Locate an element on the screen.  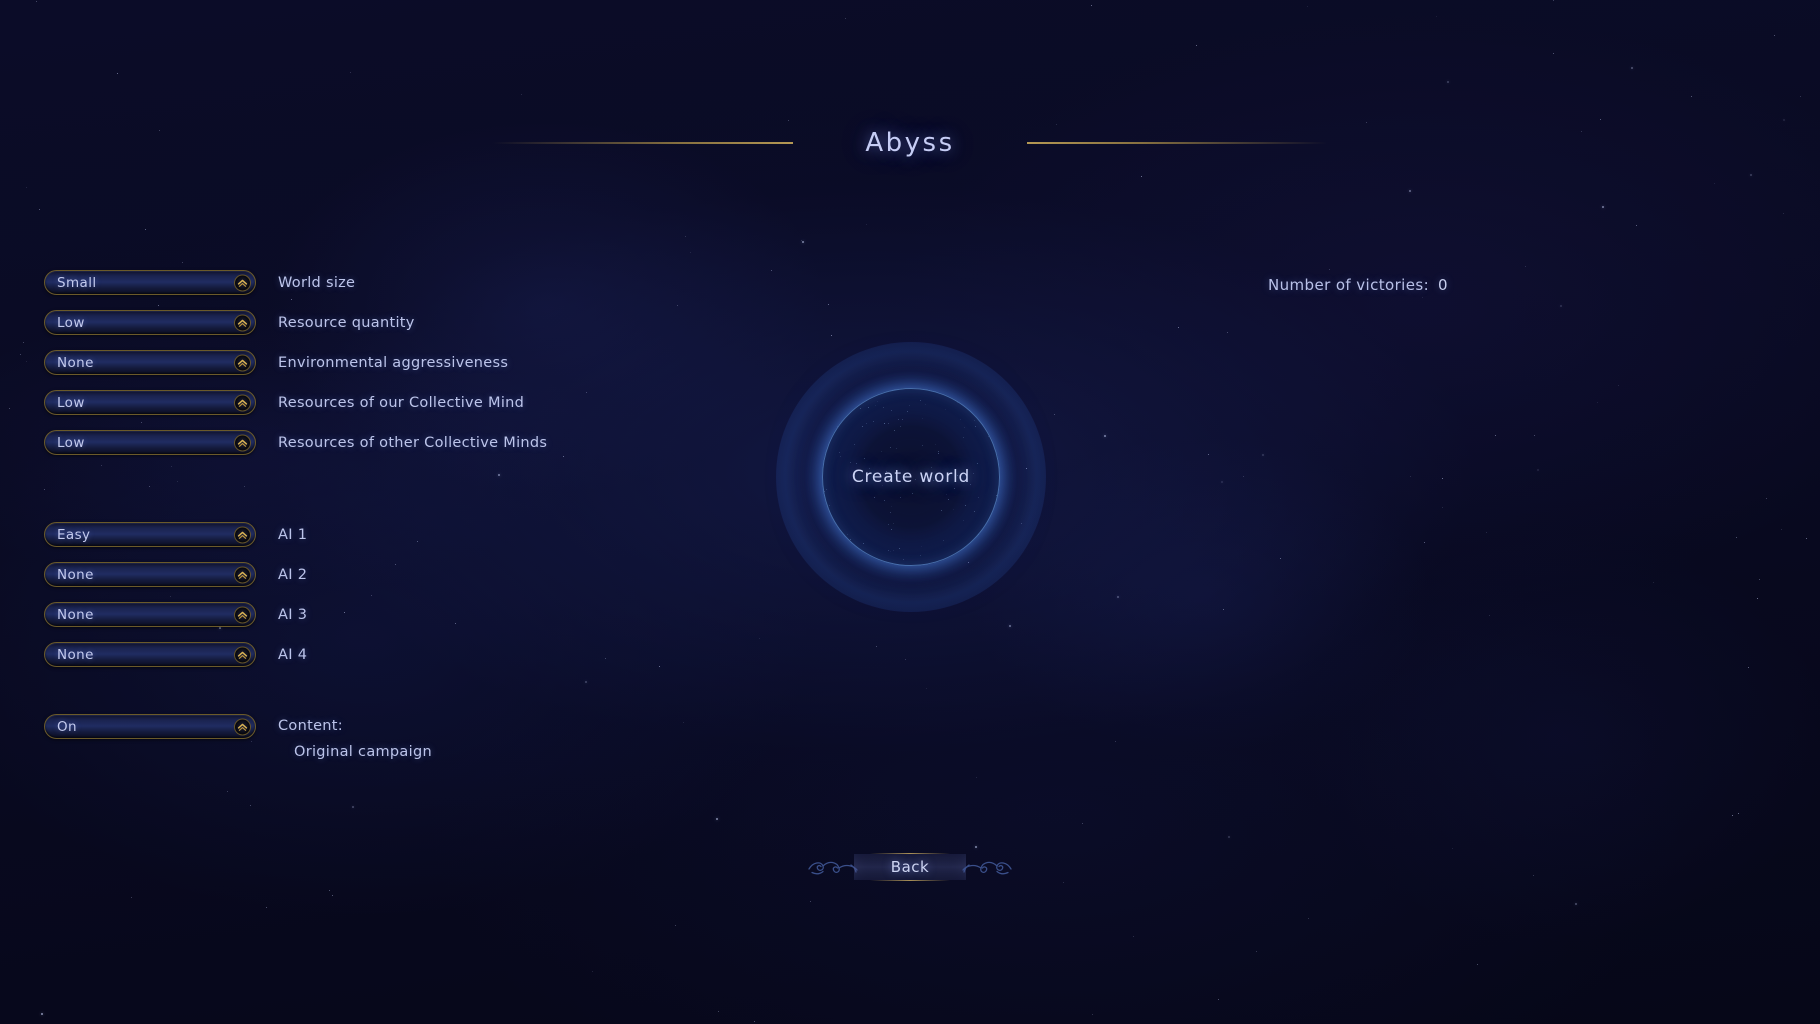
setting-row-ai-1: Easy AI 1 is located at coordinates (175, 534).